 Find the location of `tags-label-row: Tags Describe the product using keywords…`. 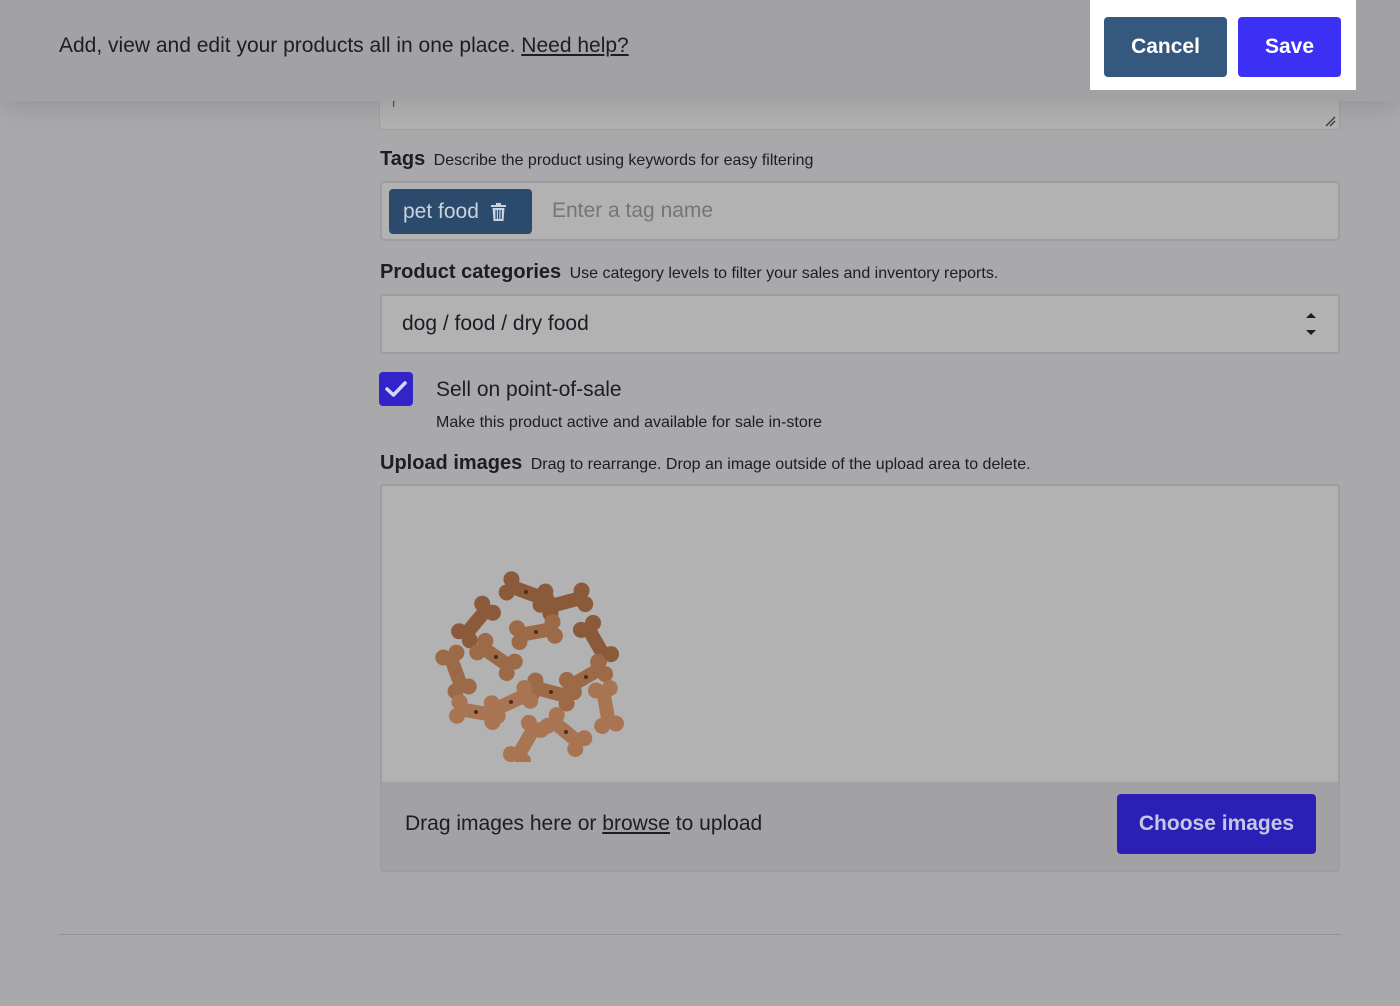

tags-label-row: Tags Describe the product using keywords… is located at coordinates (596, 159).